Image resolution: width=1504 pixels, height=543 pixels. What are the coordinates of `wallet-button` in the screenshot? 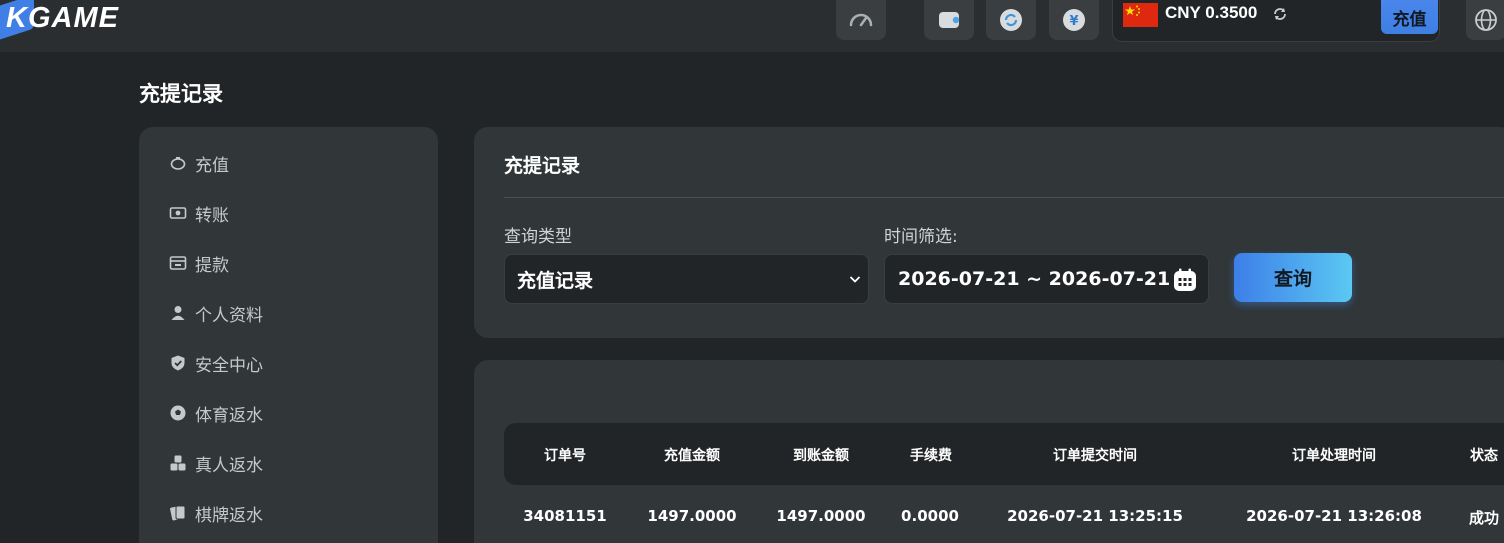 It's located at (949, 20).